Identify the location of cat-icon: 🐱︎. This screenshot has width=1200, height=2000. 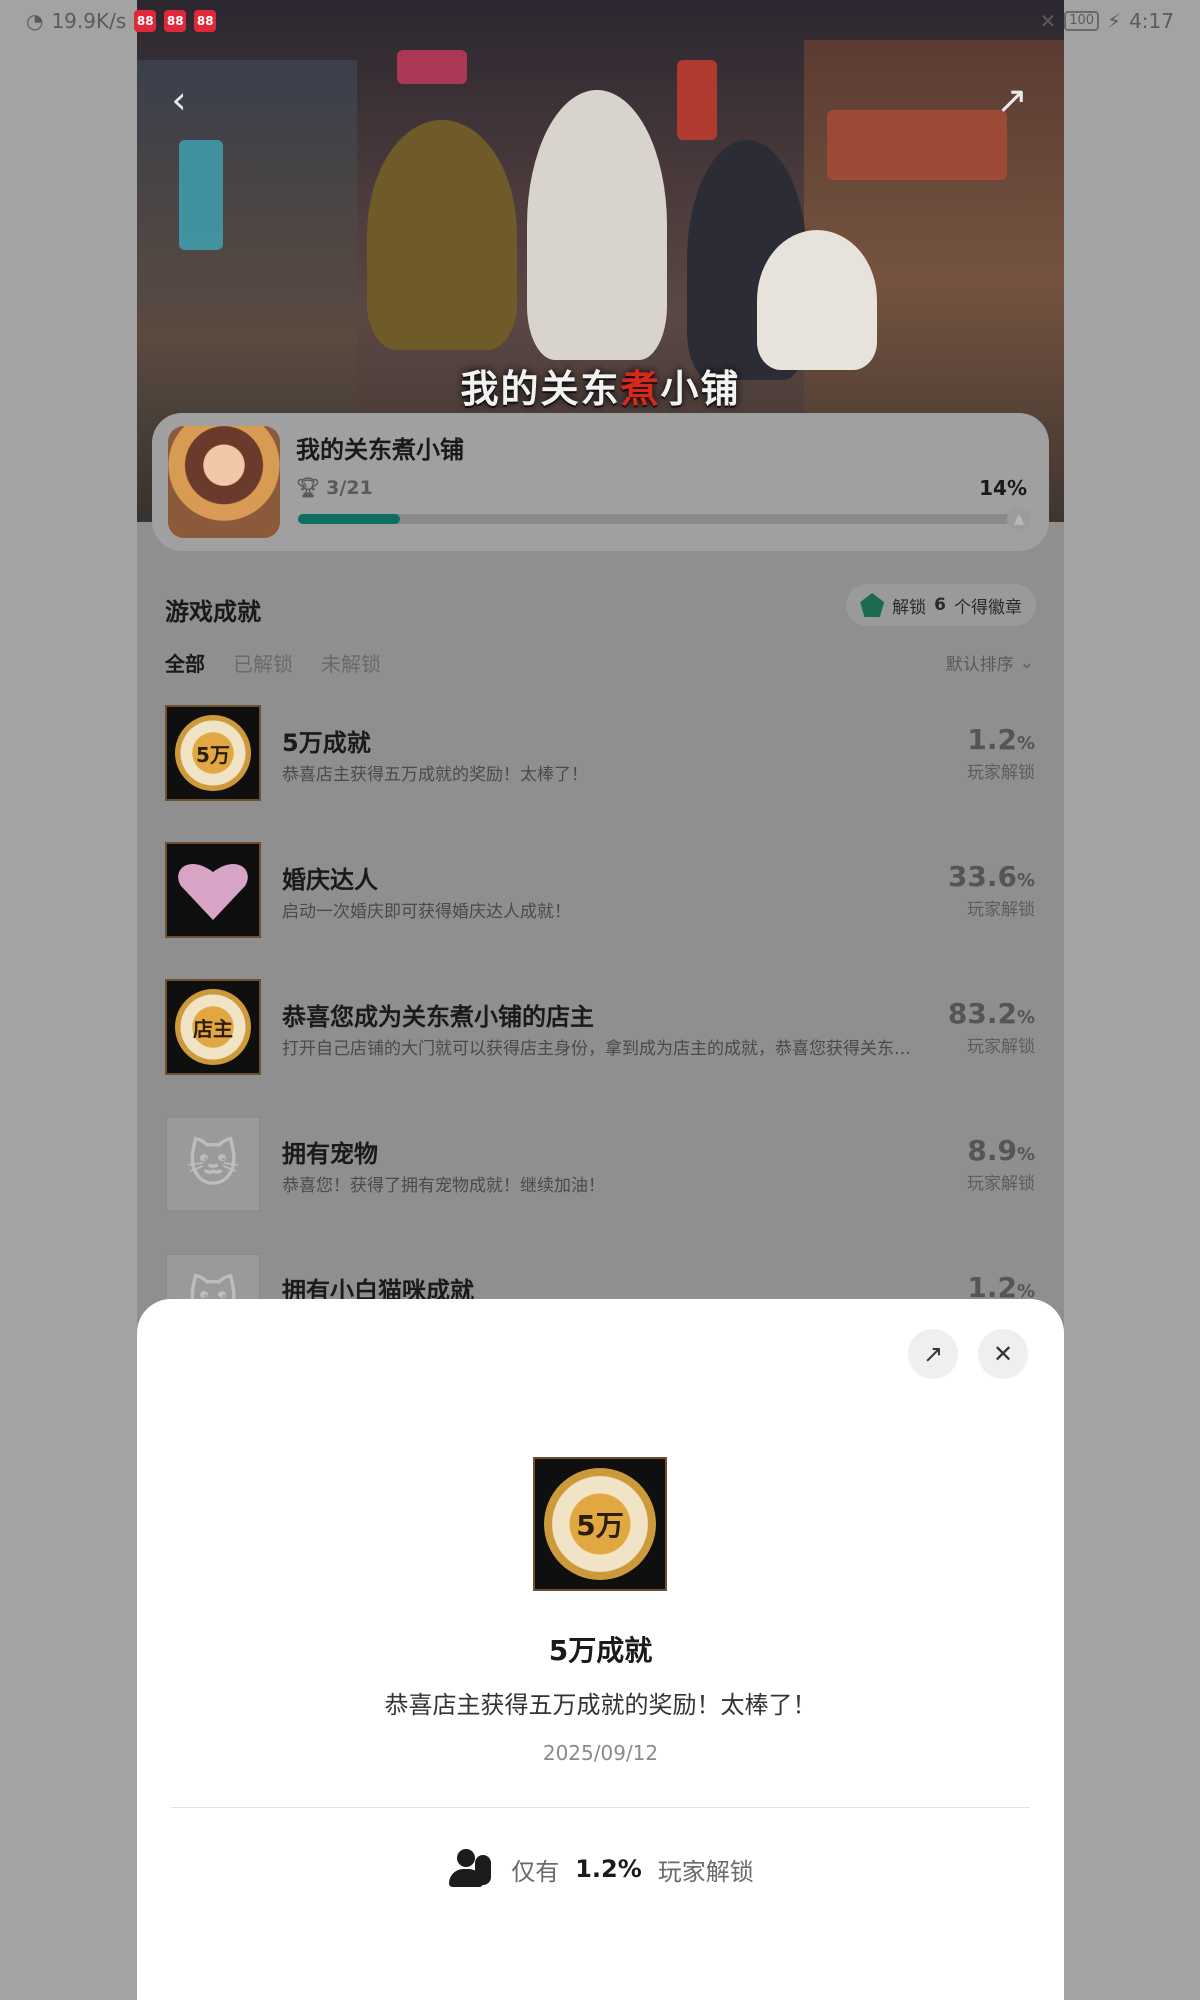
(213, 1164).